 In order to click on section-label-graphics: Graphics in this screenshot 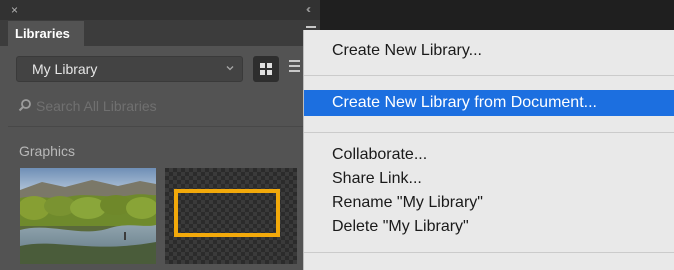, I will do `click(47, 151)`.